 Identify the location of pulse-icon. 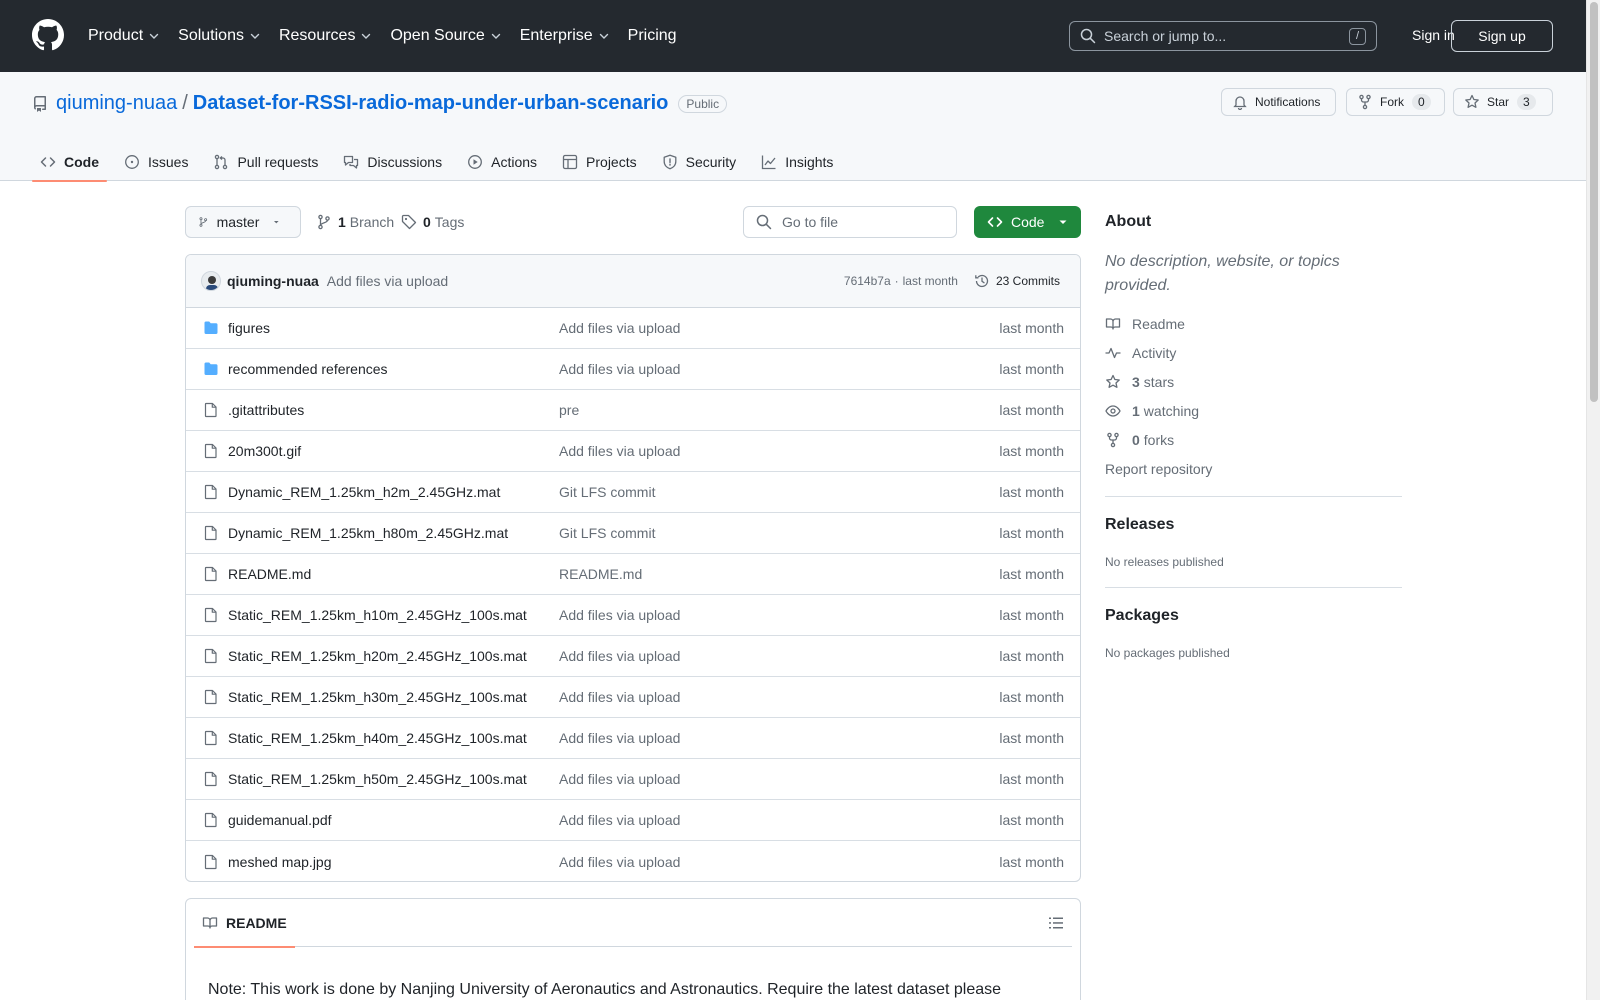
(1113, 353).